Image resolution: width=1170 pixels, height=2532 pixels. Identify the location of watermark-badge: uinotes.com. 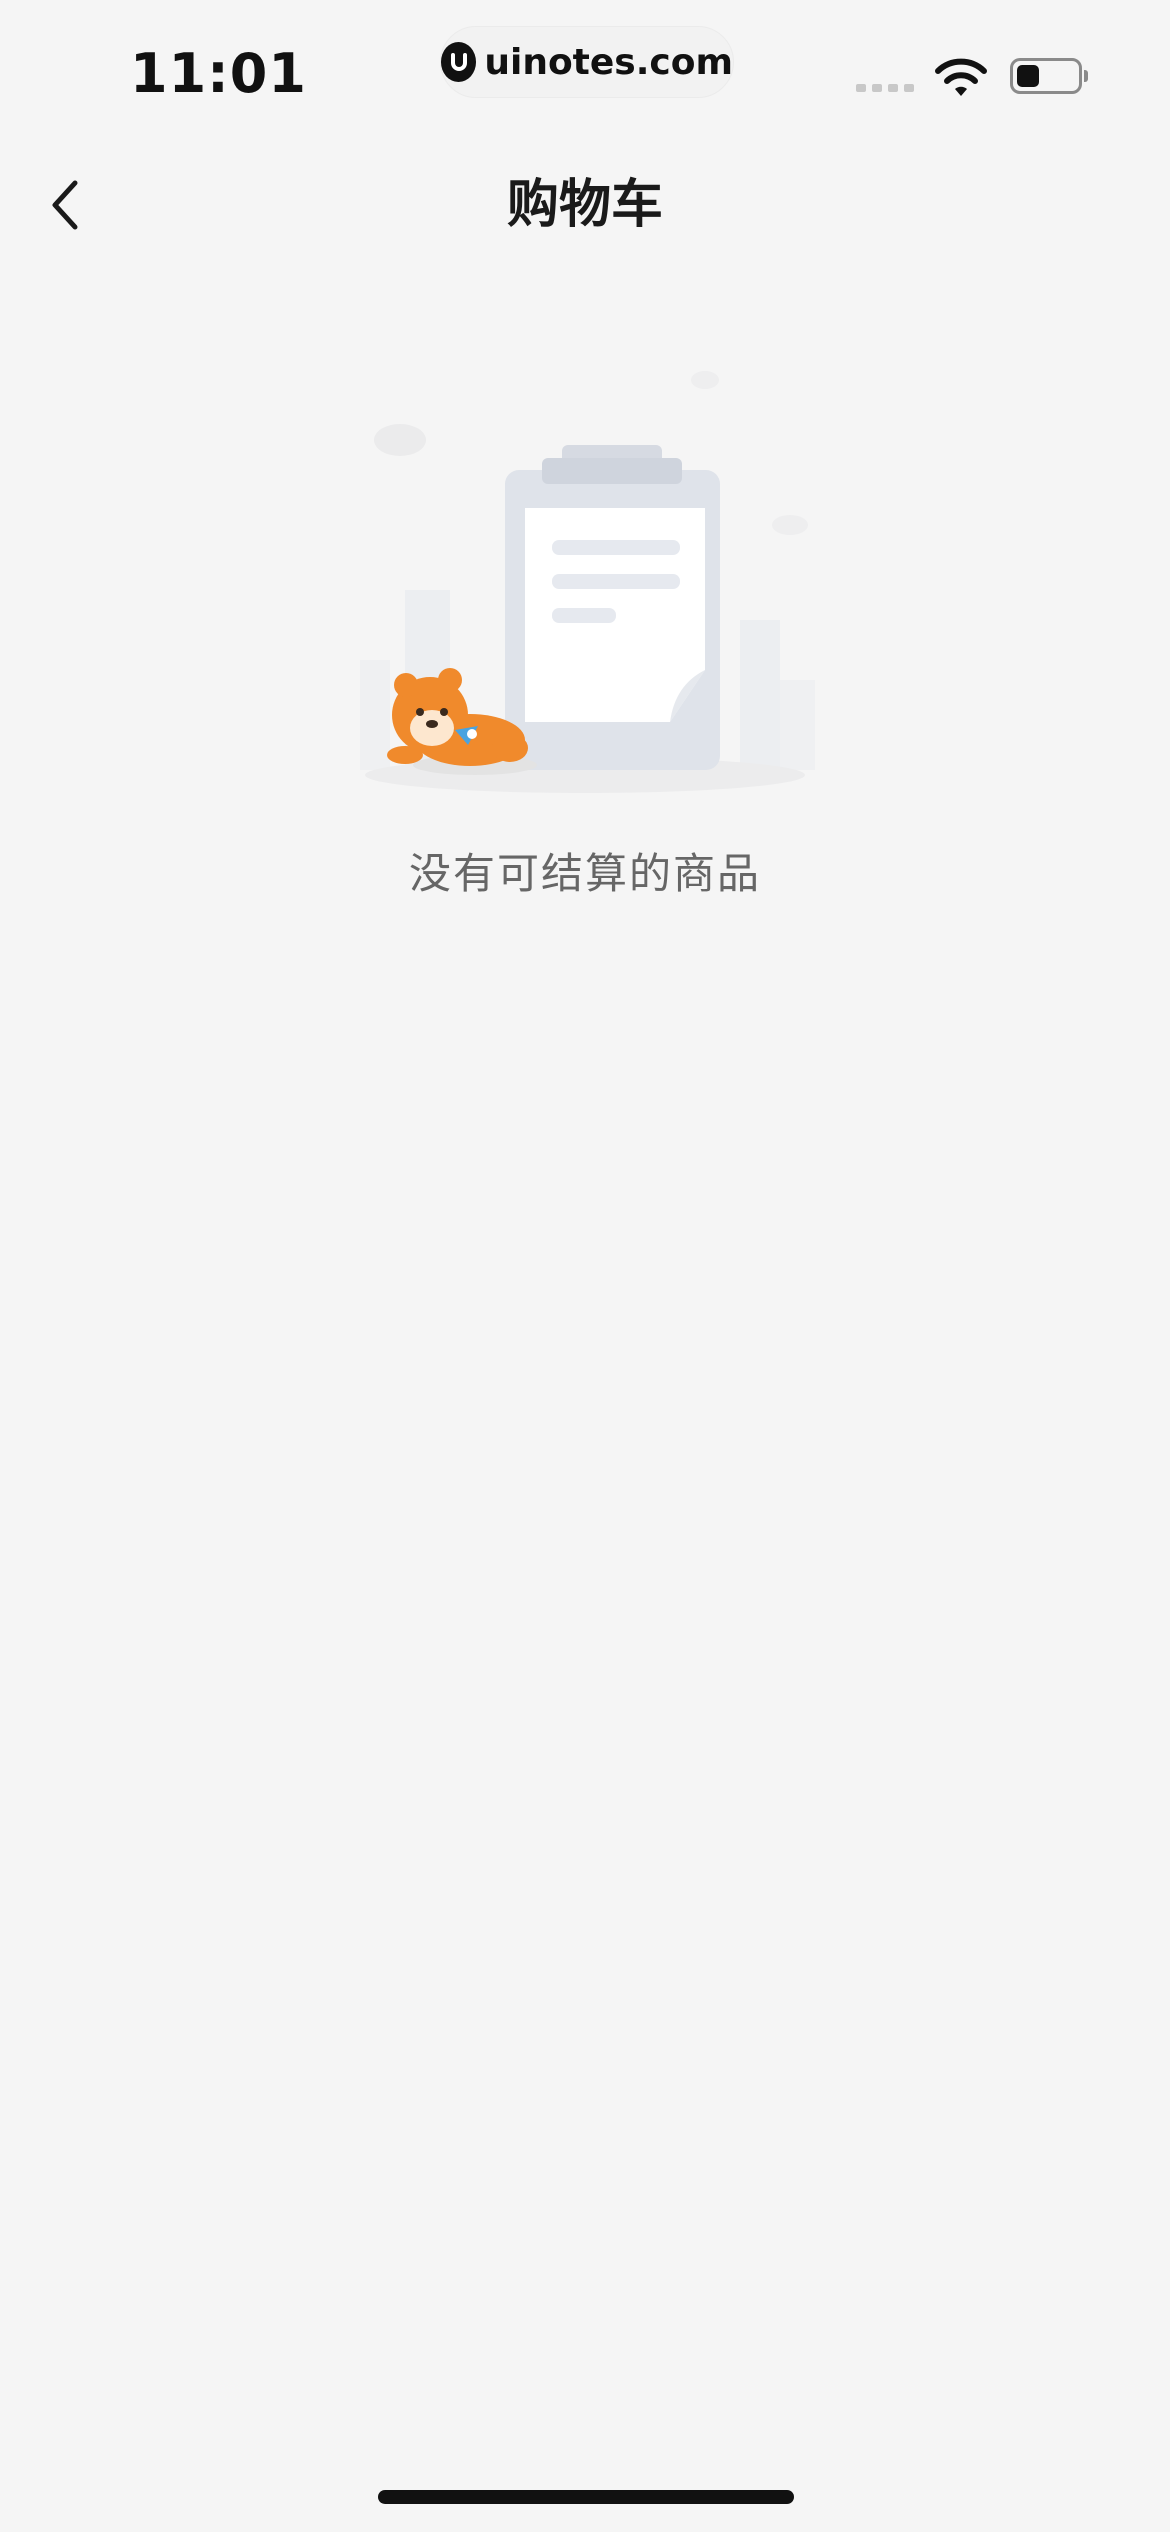
(587, 62).